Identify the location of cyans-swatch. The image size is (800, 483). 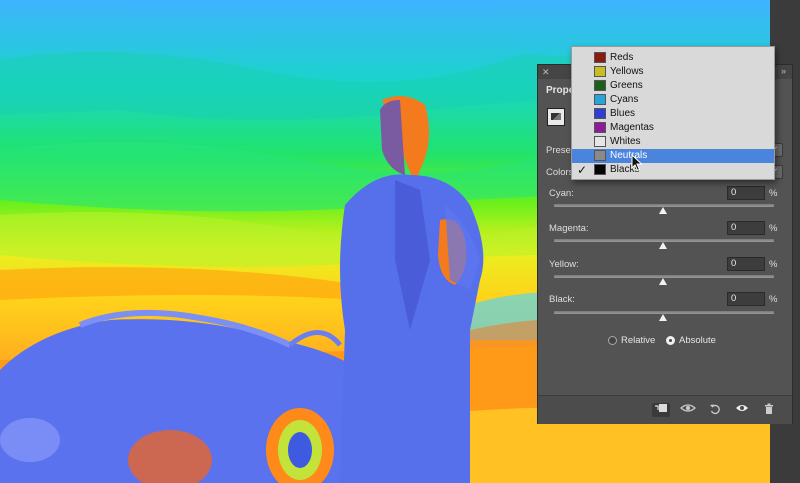
(600, 99).